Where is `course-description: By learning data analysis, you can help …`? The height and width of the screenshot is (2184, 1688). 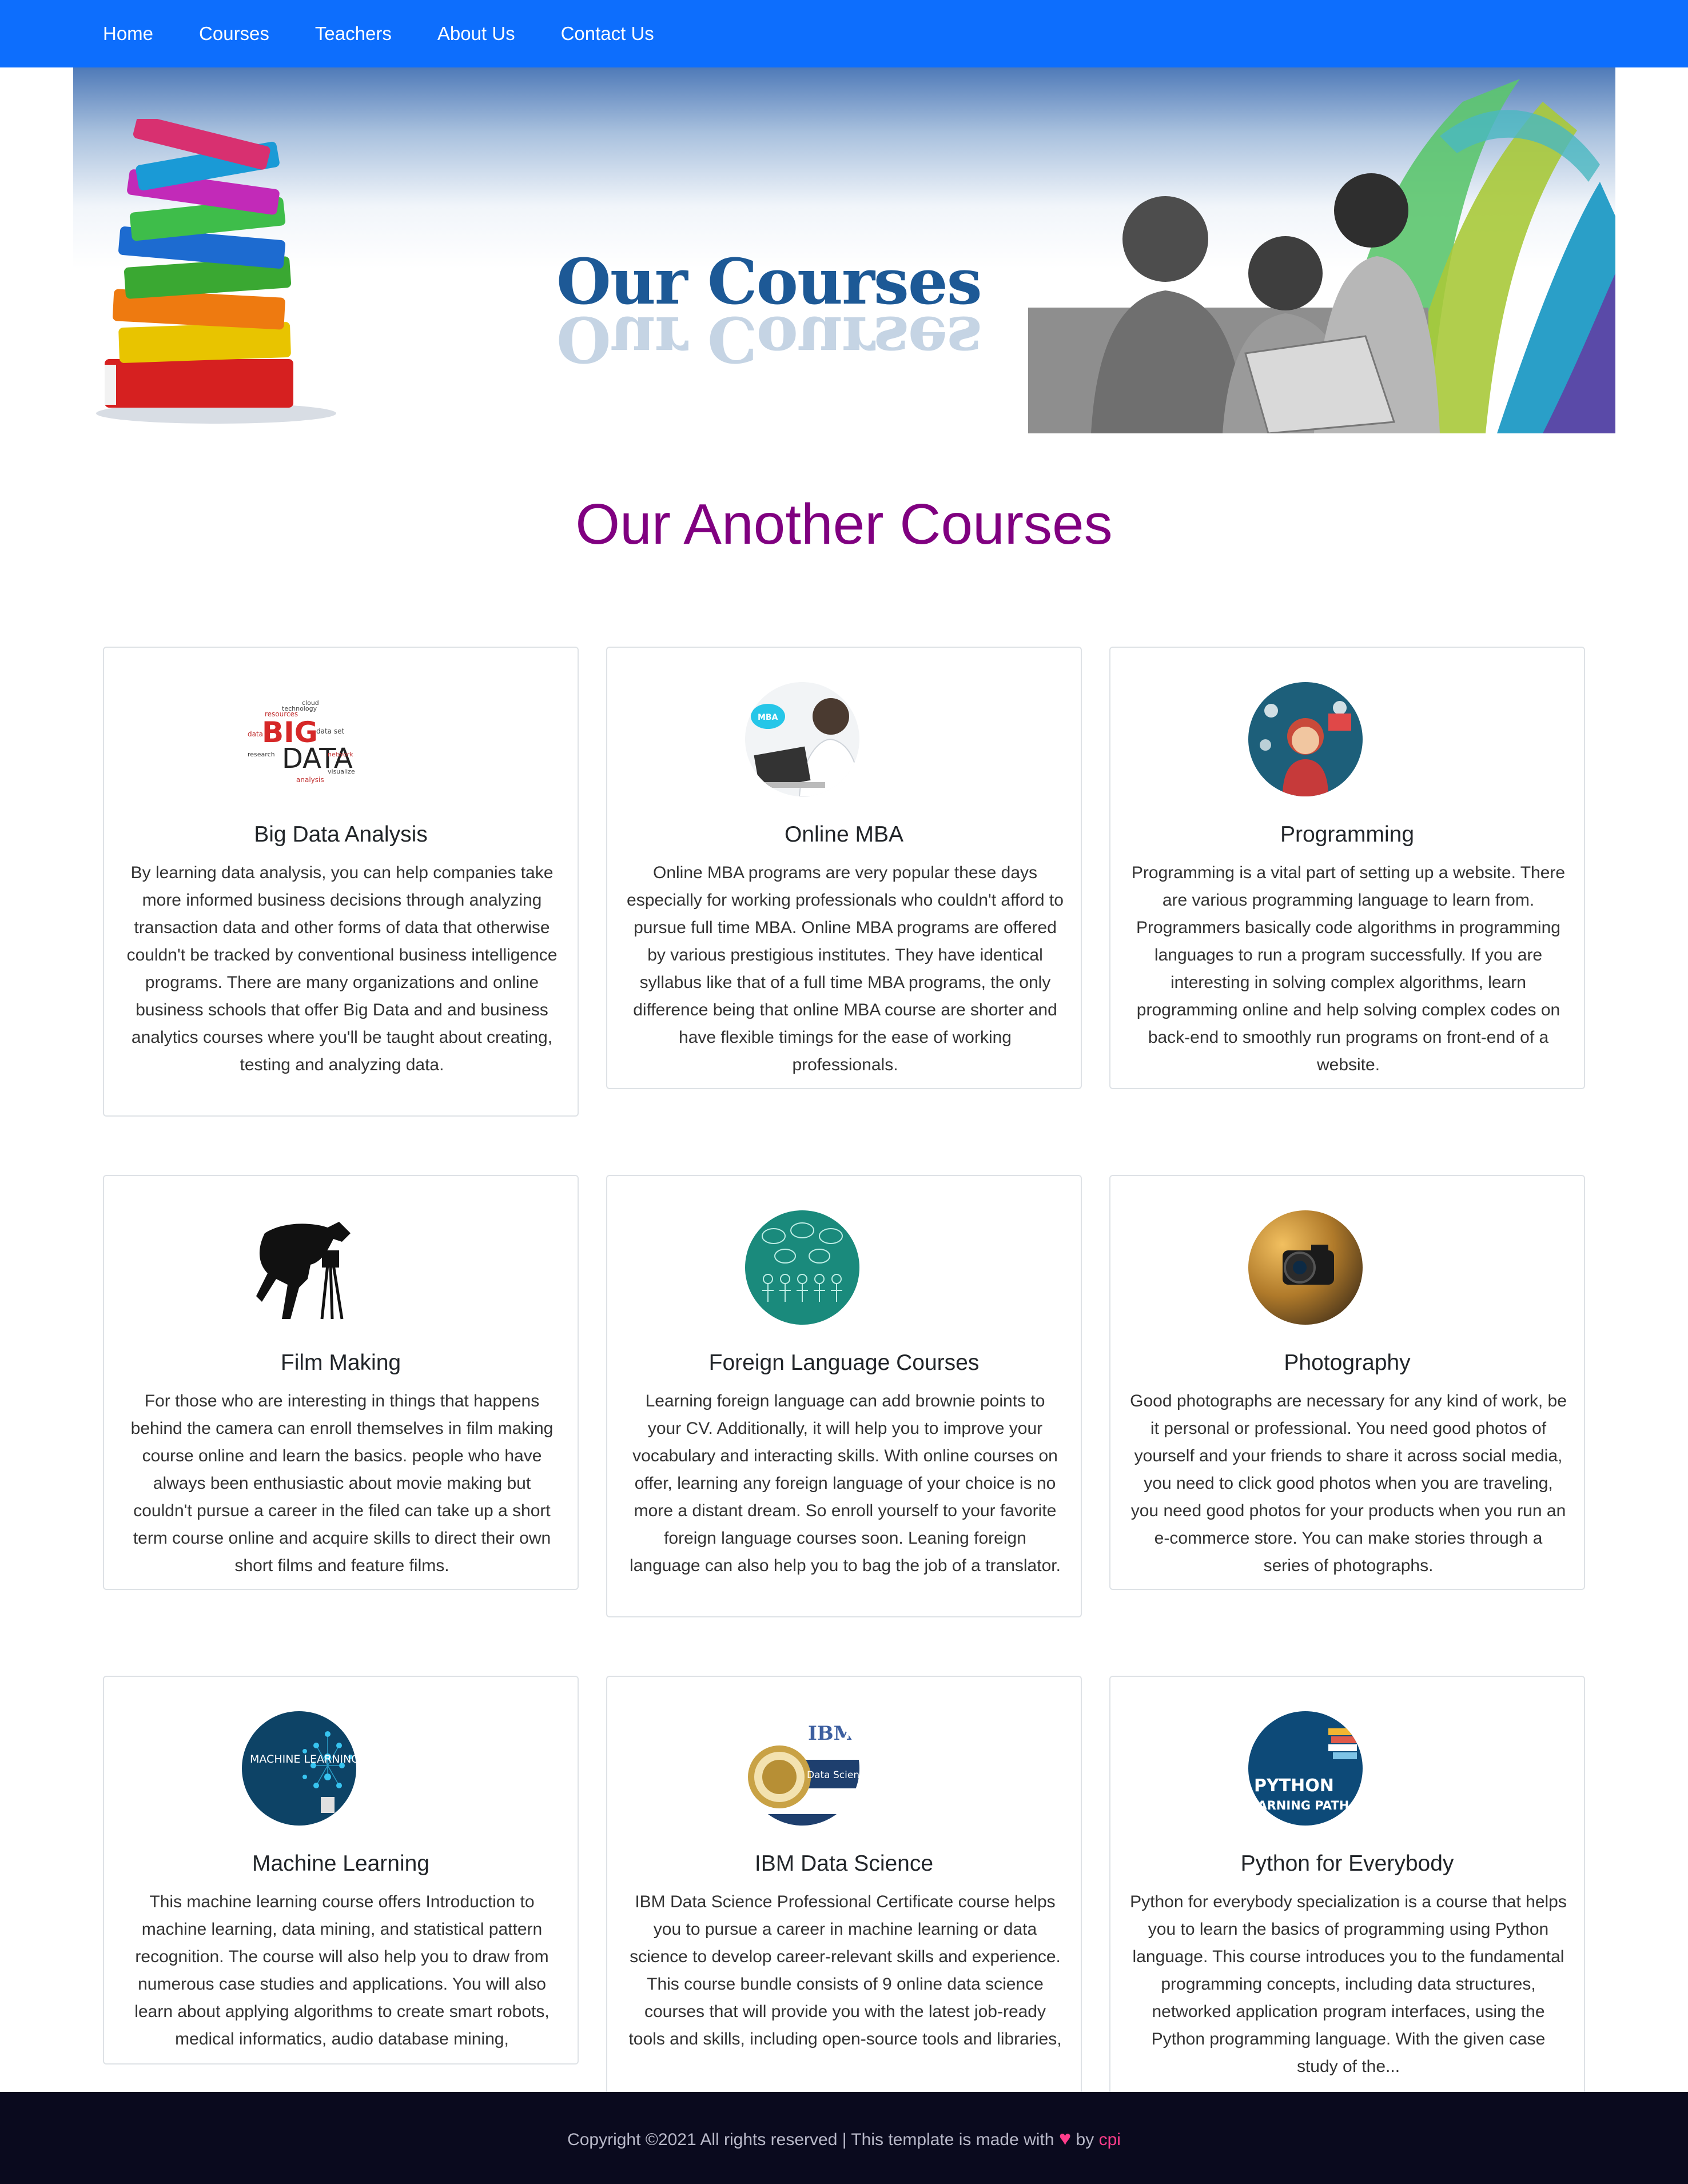
course-description: By learning data analysis, you can help … is located at coordinates (342, 968).